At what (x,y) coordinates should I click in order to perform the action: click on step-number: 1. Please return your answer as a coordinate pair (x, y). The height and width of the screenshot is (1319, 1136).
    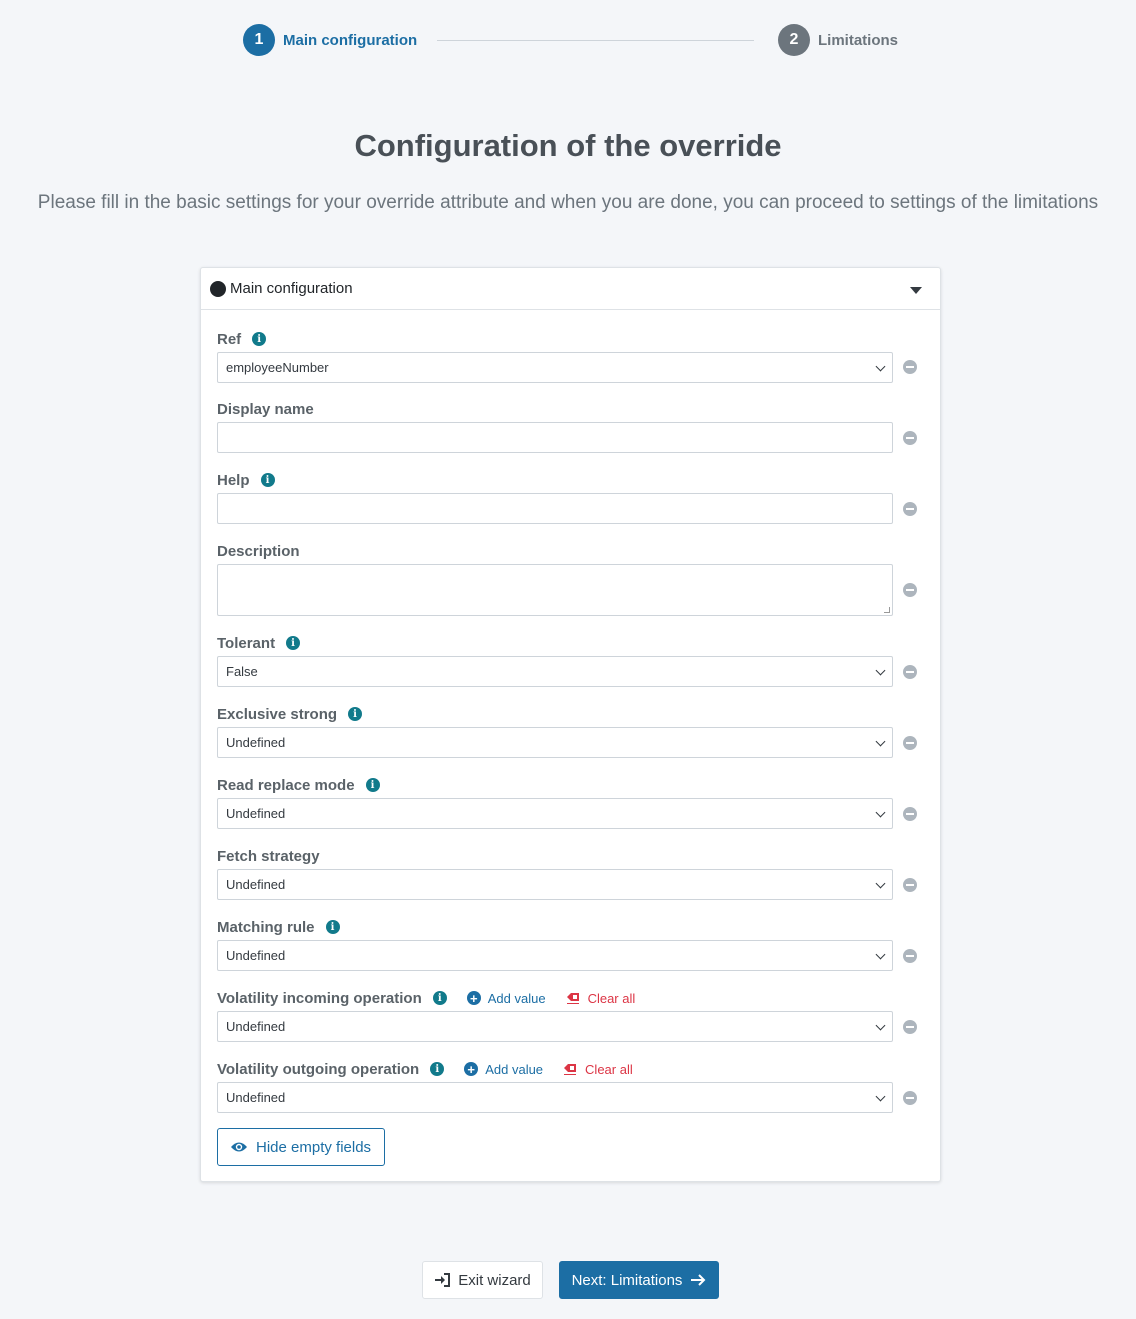
    Looking at the image, I should click on (259, 40).